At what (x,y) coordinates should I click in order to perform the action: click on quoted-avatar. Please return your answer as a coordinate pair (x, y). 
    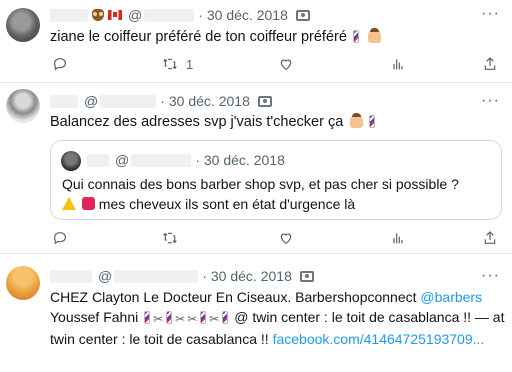
    Looking at the image, I should click on (71, 161).